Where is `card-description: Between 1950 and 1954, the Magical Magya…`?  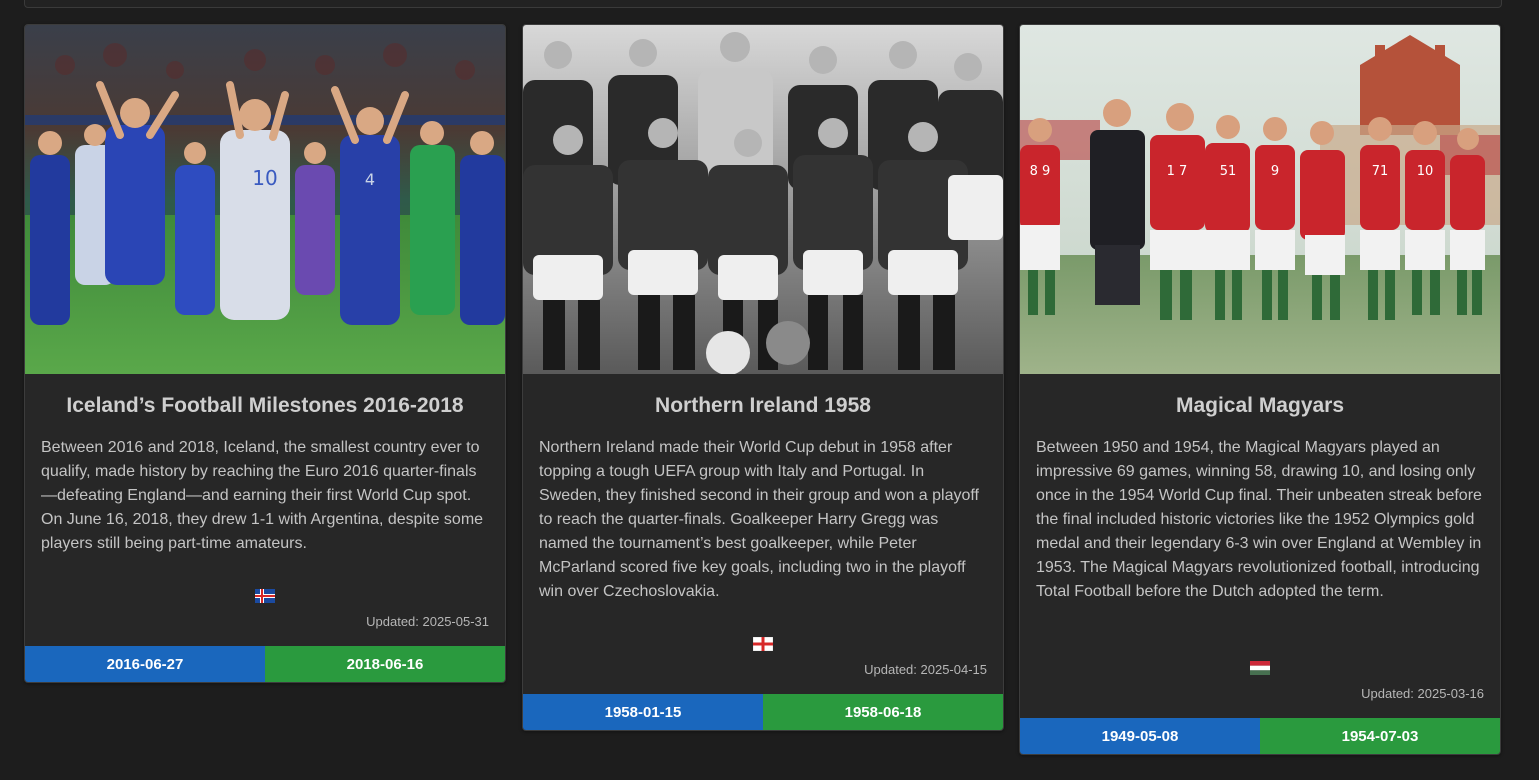
card-description: Between 1950 and 1954, the Magical Magya… is located at coordinates (1259, 519).